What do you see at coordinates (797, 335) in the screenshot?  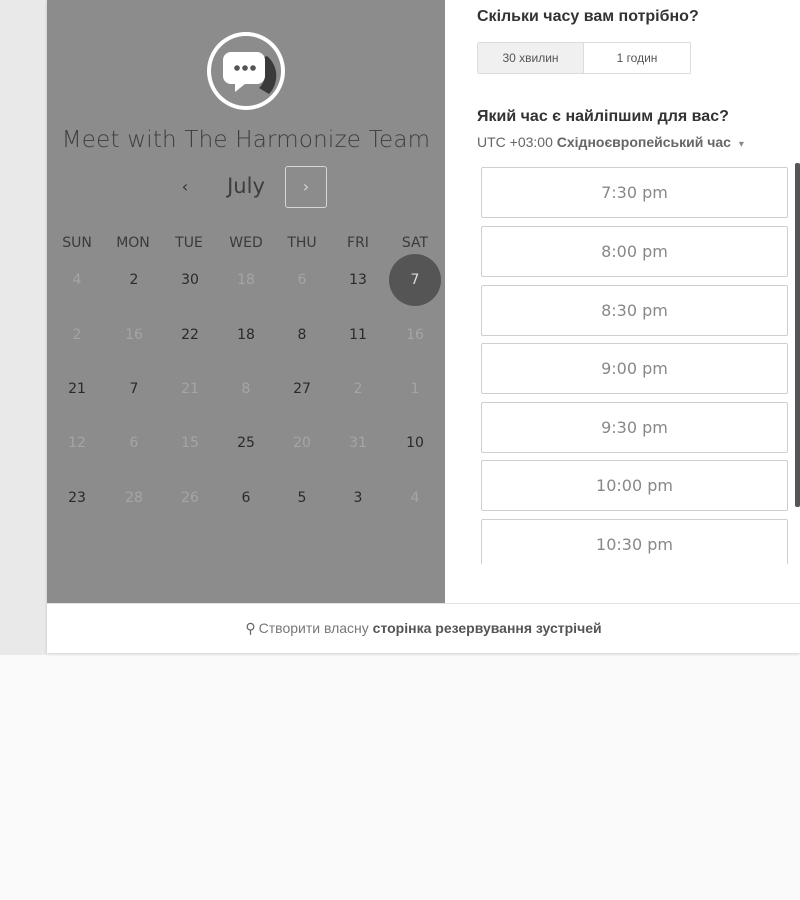 I see `time-slot-scrollbar` at bounding box center [797, 335].